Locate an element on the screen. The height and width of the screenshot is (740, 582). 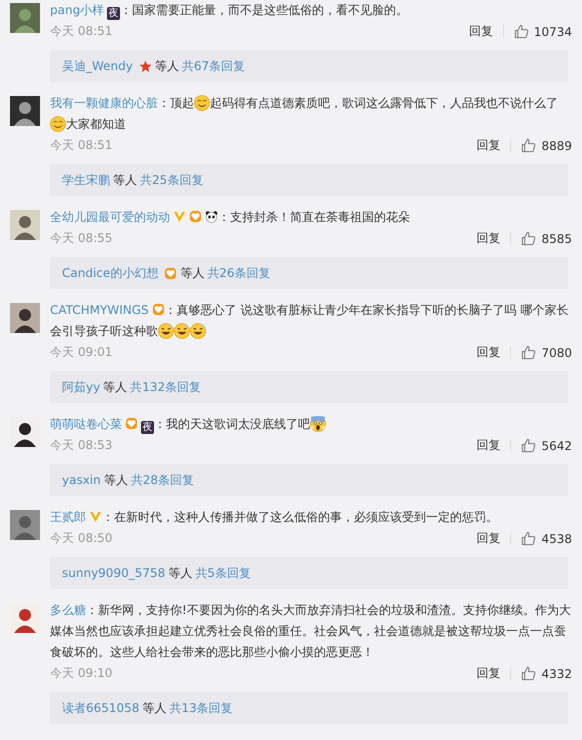
like-button: 4332 is located at coordinates (546, 673).